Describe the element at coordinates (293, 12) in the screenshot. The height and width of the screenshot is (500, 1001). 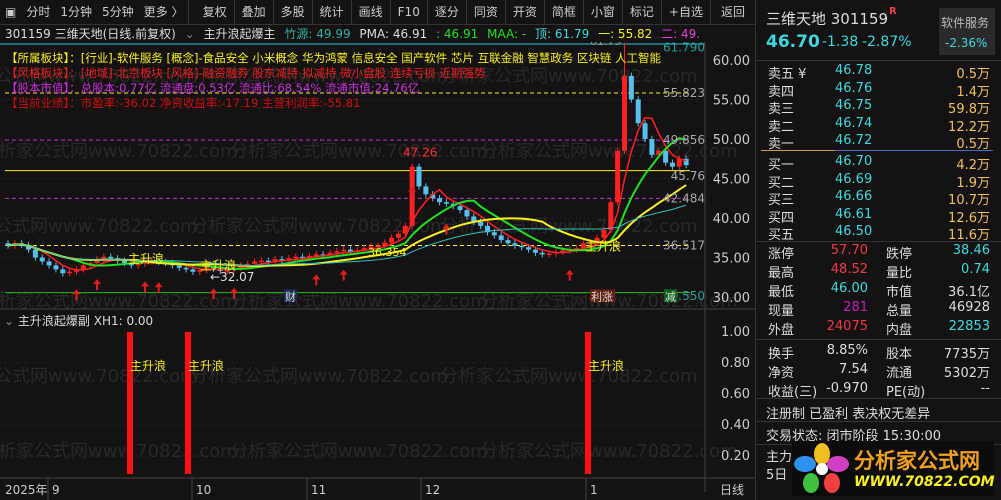
I see `multi-stock-button: 多股` at that location.